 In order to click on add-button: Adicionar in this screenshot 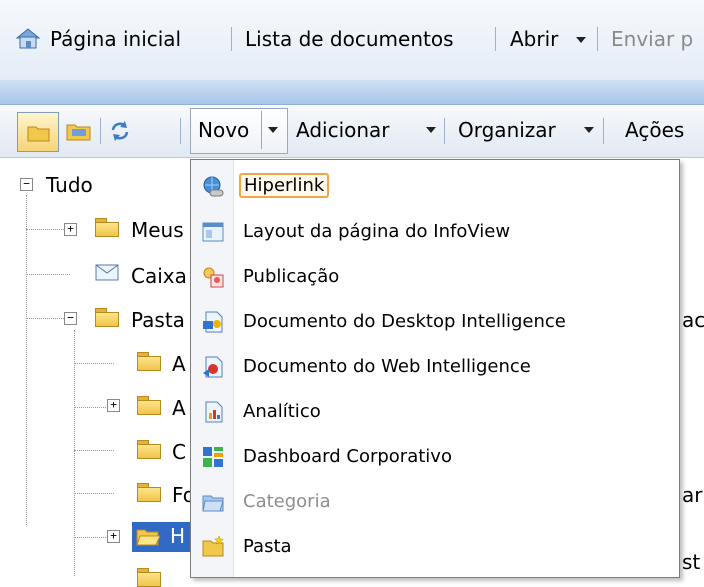, I will do `click(343, 130)`.